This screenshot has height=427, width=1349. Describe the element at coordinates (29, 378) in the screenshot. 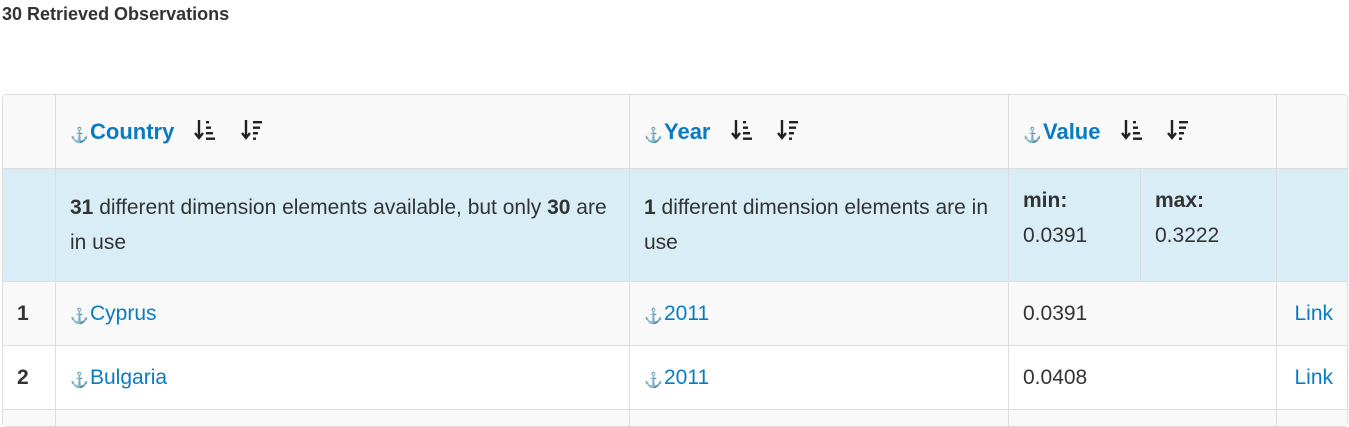

I see `row-number: 2` at that location.